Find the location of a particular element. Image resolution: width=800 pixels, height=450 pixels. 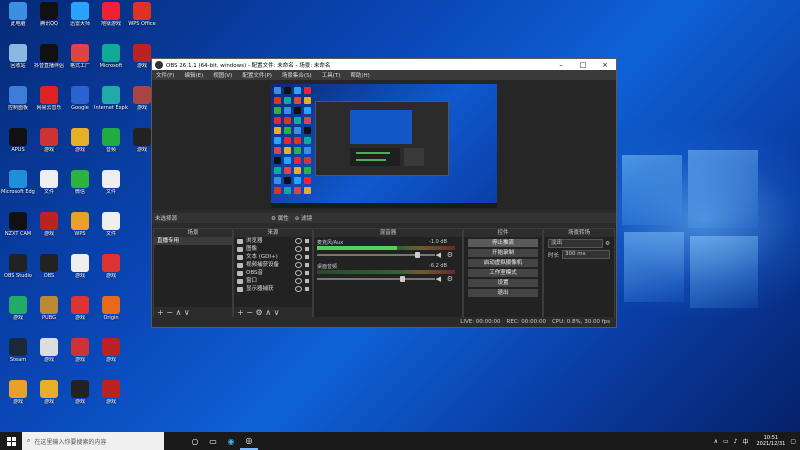

source-settings-icon: ⚙ is located at coordinates (259, 312).